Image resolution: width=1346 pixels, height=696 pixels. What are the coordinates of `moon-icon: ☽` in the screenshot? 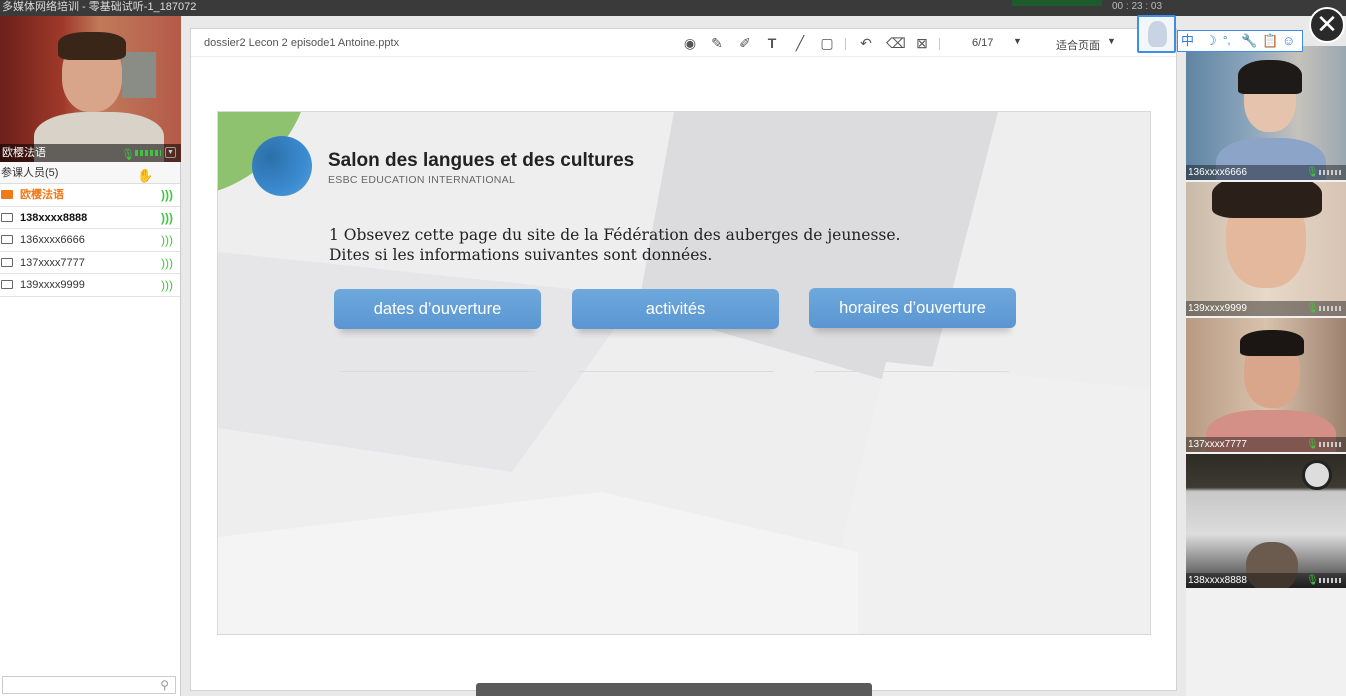 It's located at (1211, 41).